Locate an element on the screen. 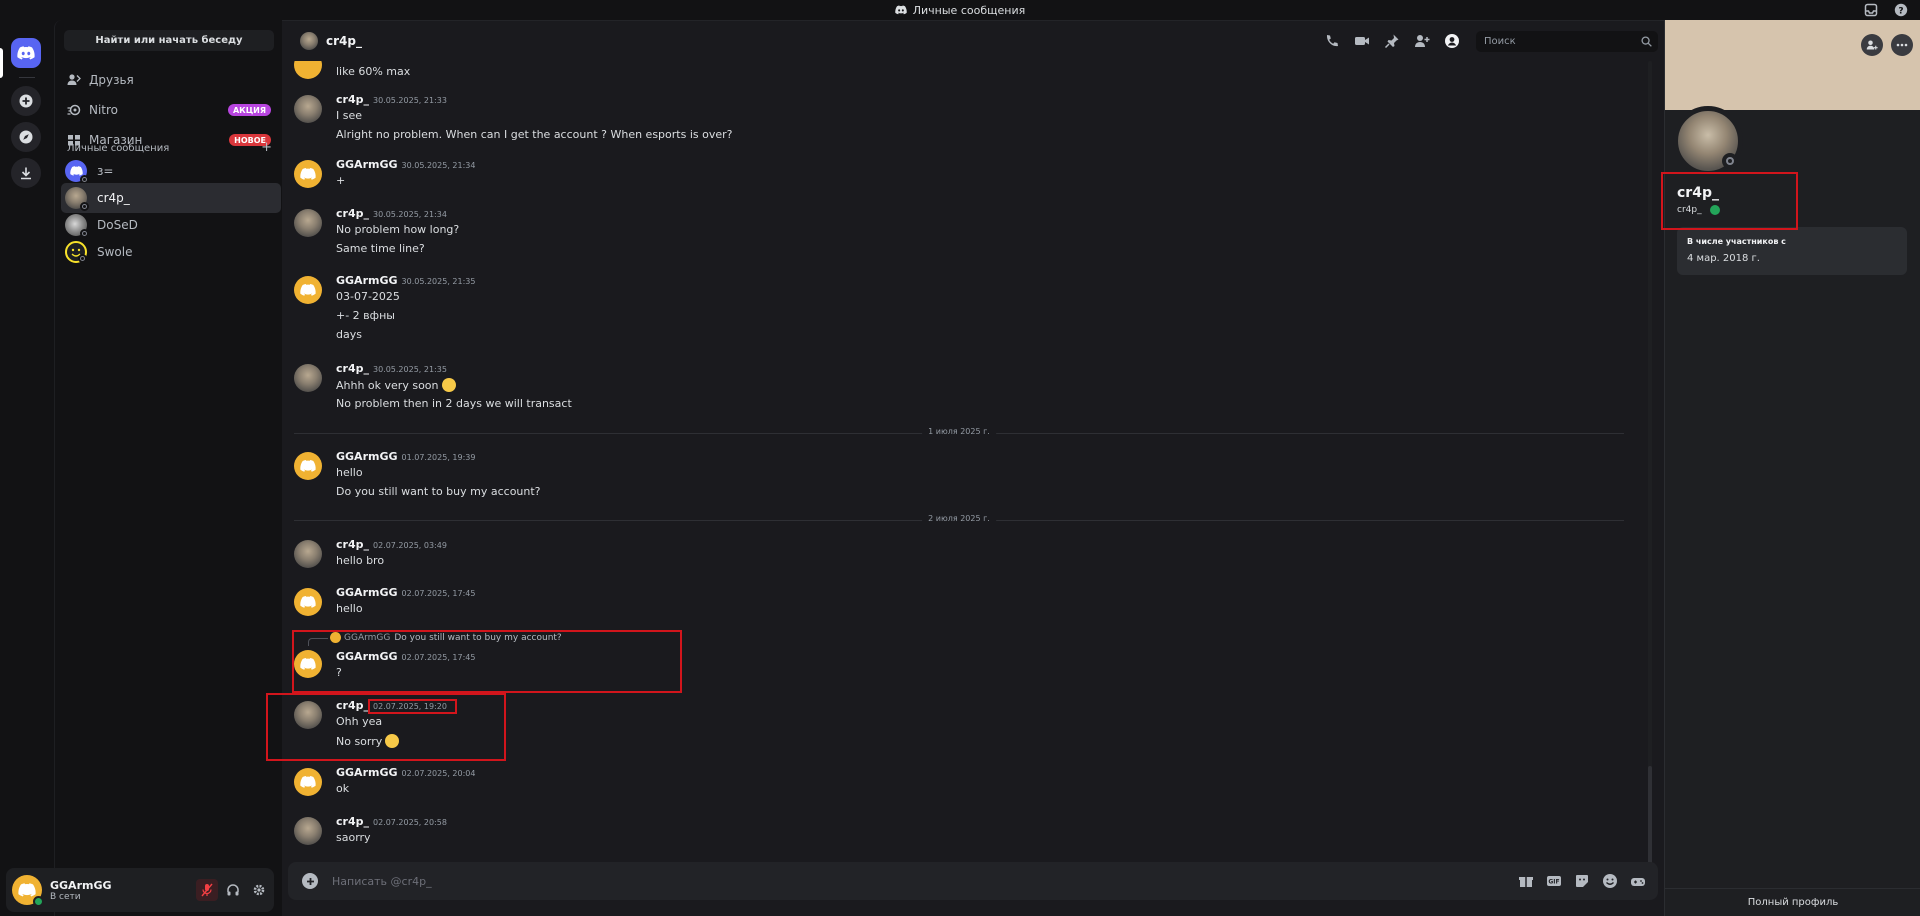 The image size is (1920, 916). message-text: ? is located at coordinates (339, 672).